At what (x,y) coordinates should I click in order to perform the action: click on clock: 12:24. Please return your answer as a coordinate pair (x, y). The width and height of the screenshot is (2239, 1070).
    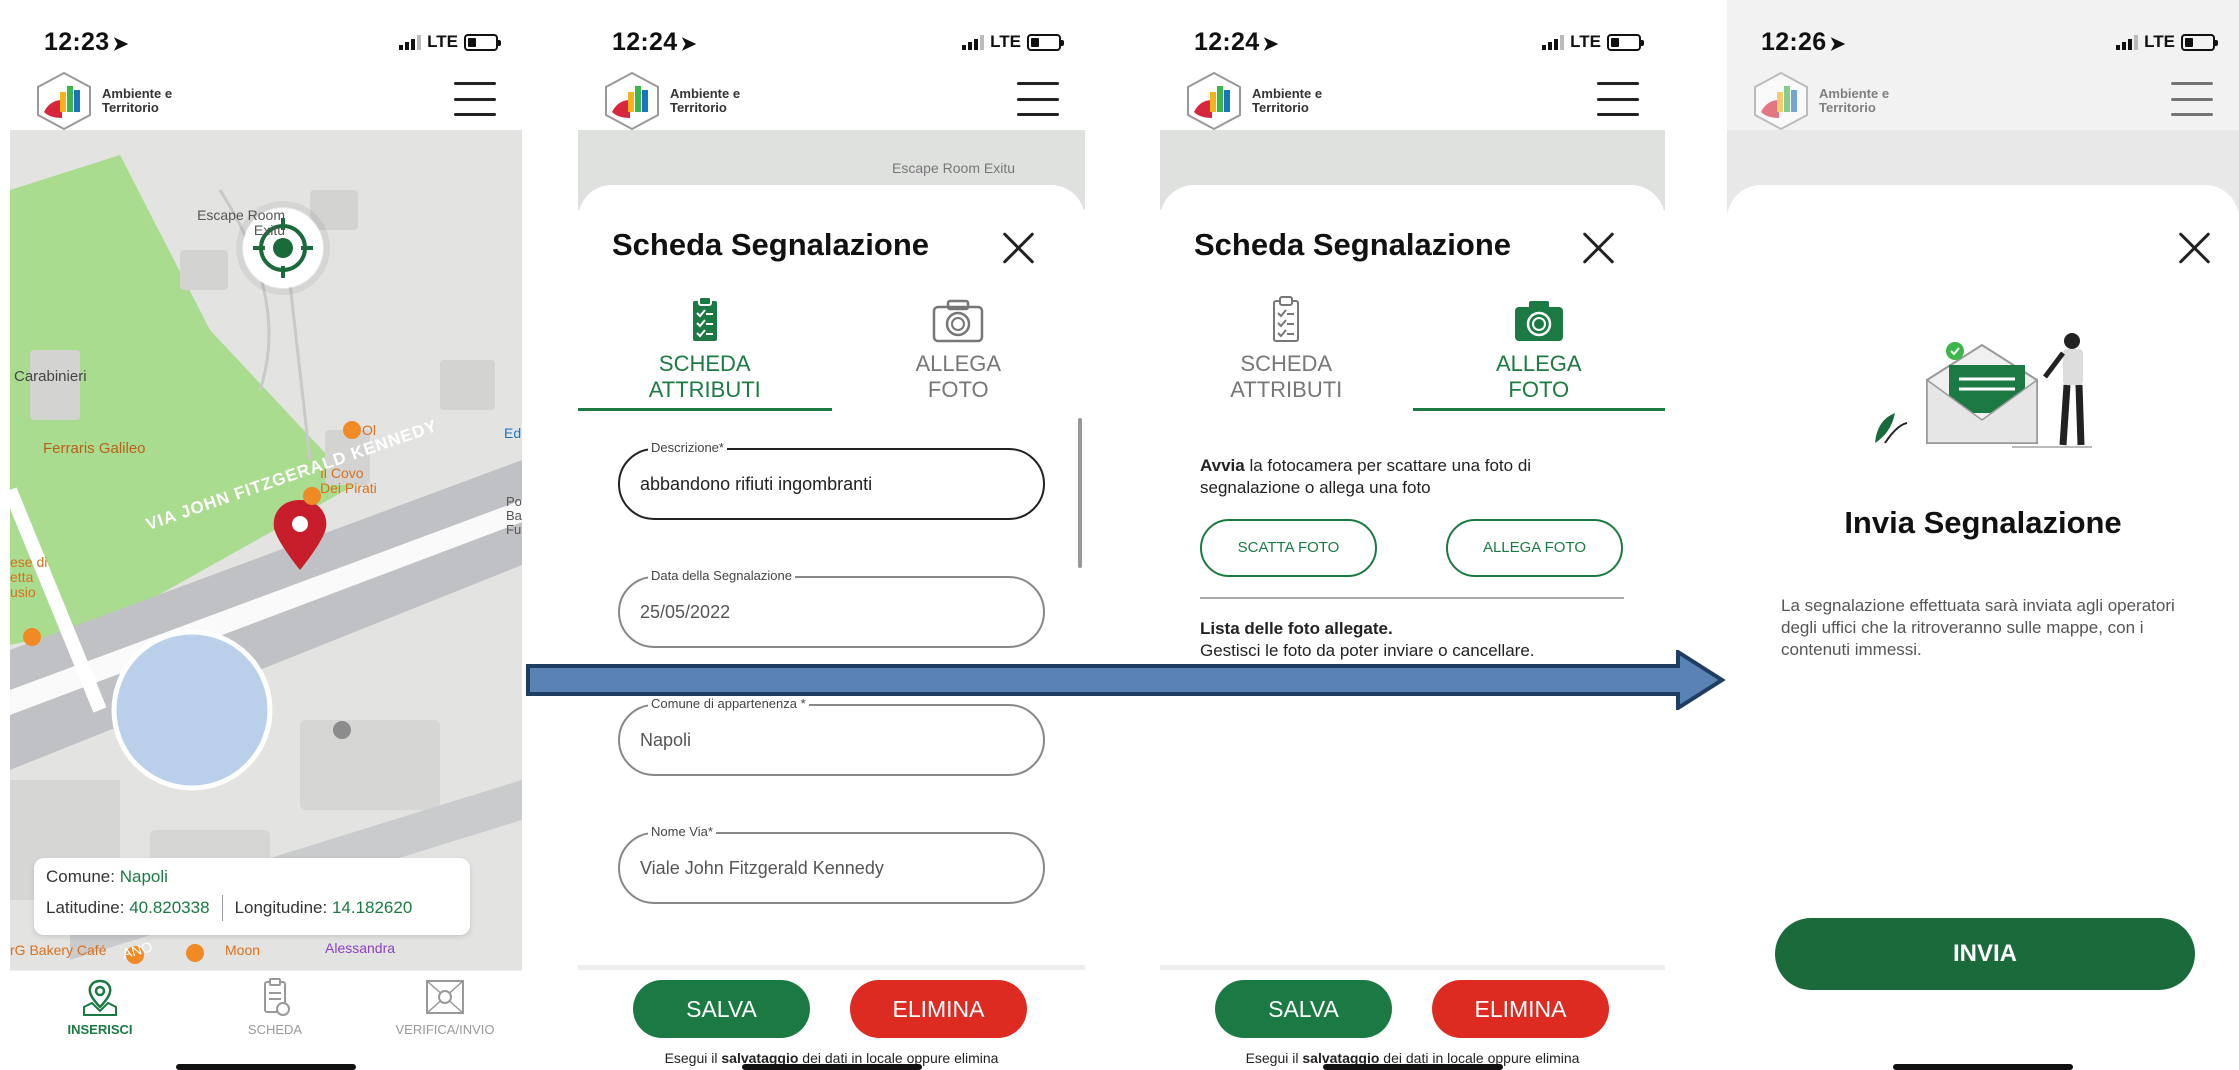
    Looking at the image, I should click on (1227, 42).